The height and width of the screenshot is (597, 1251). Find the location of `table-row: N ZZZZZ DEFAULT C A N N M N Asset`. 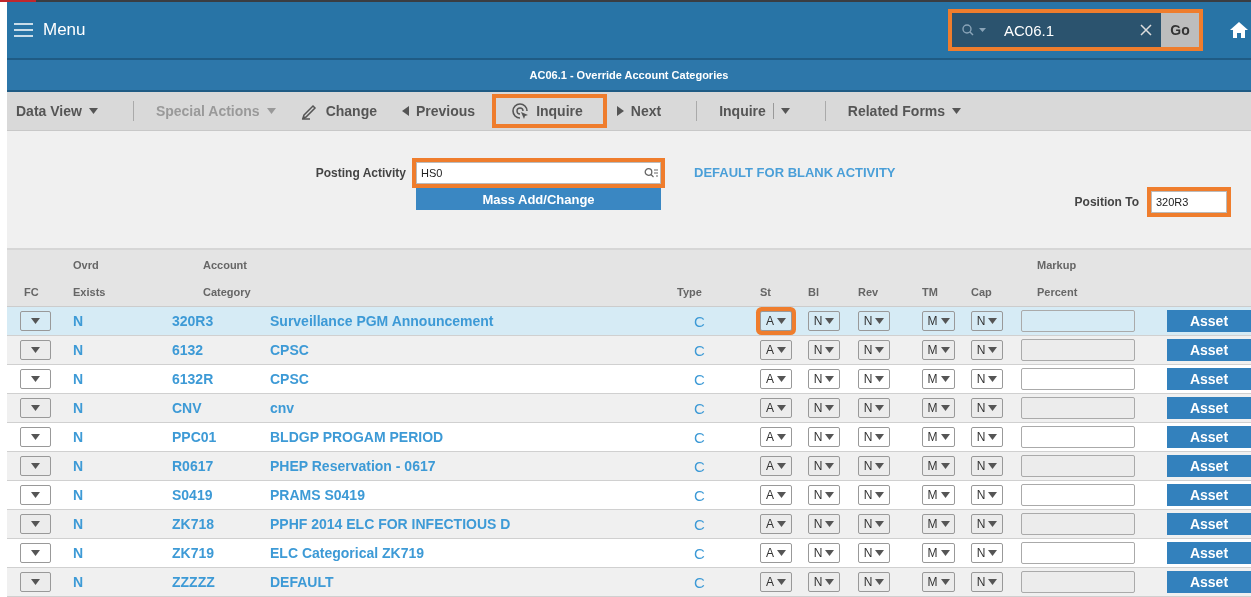

table-row: N ZZZZZ DEFAULT C A N N M N Asset is located at coordinates (629, 582).